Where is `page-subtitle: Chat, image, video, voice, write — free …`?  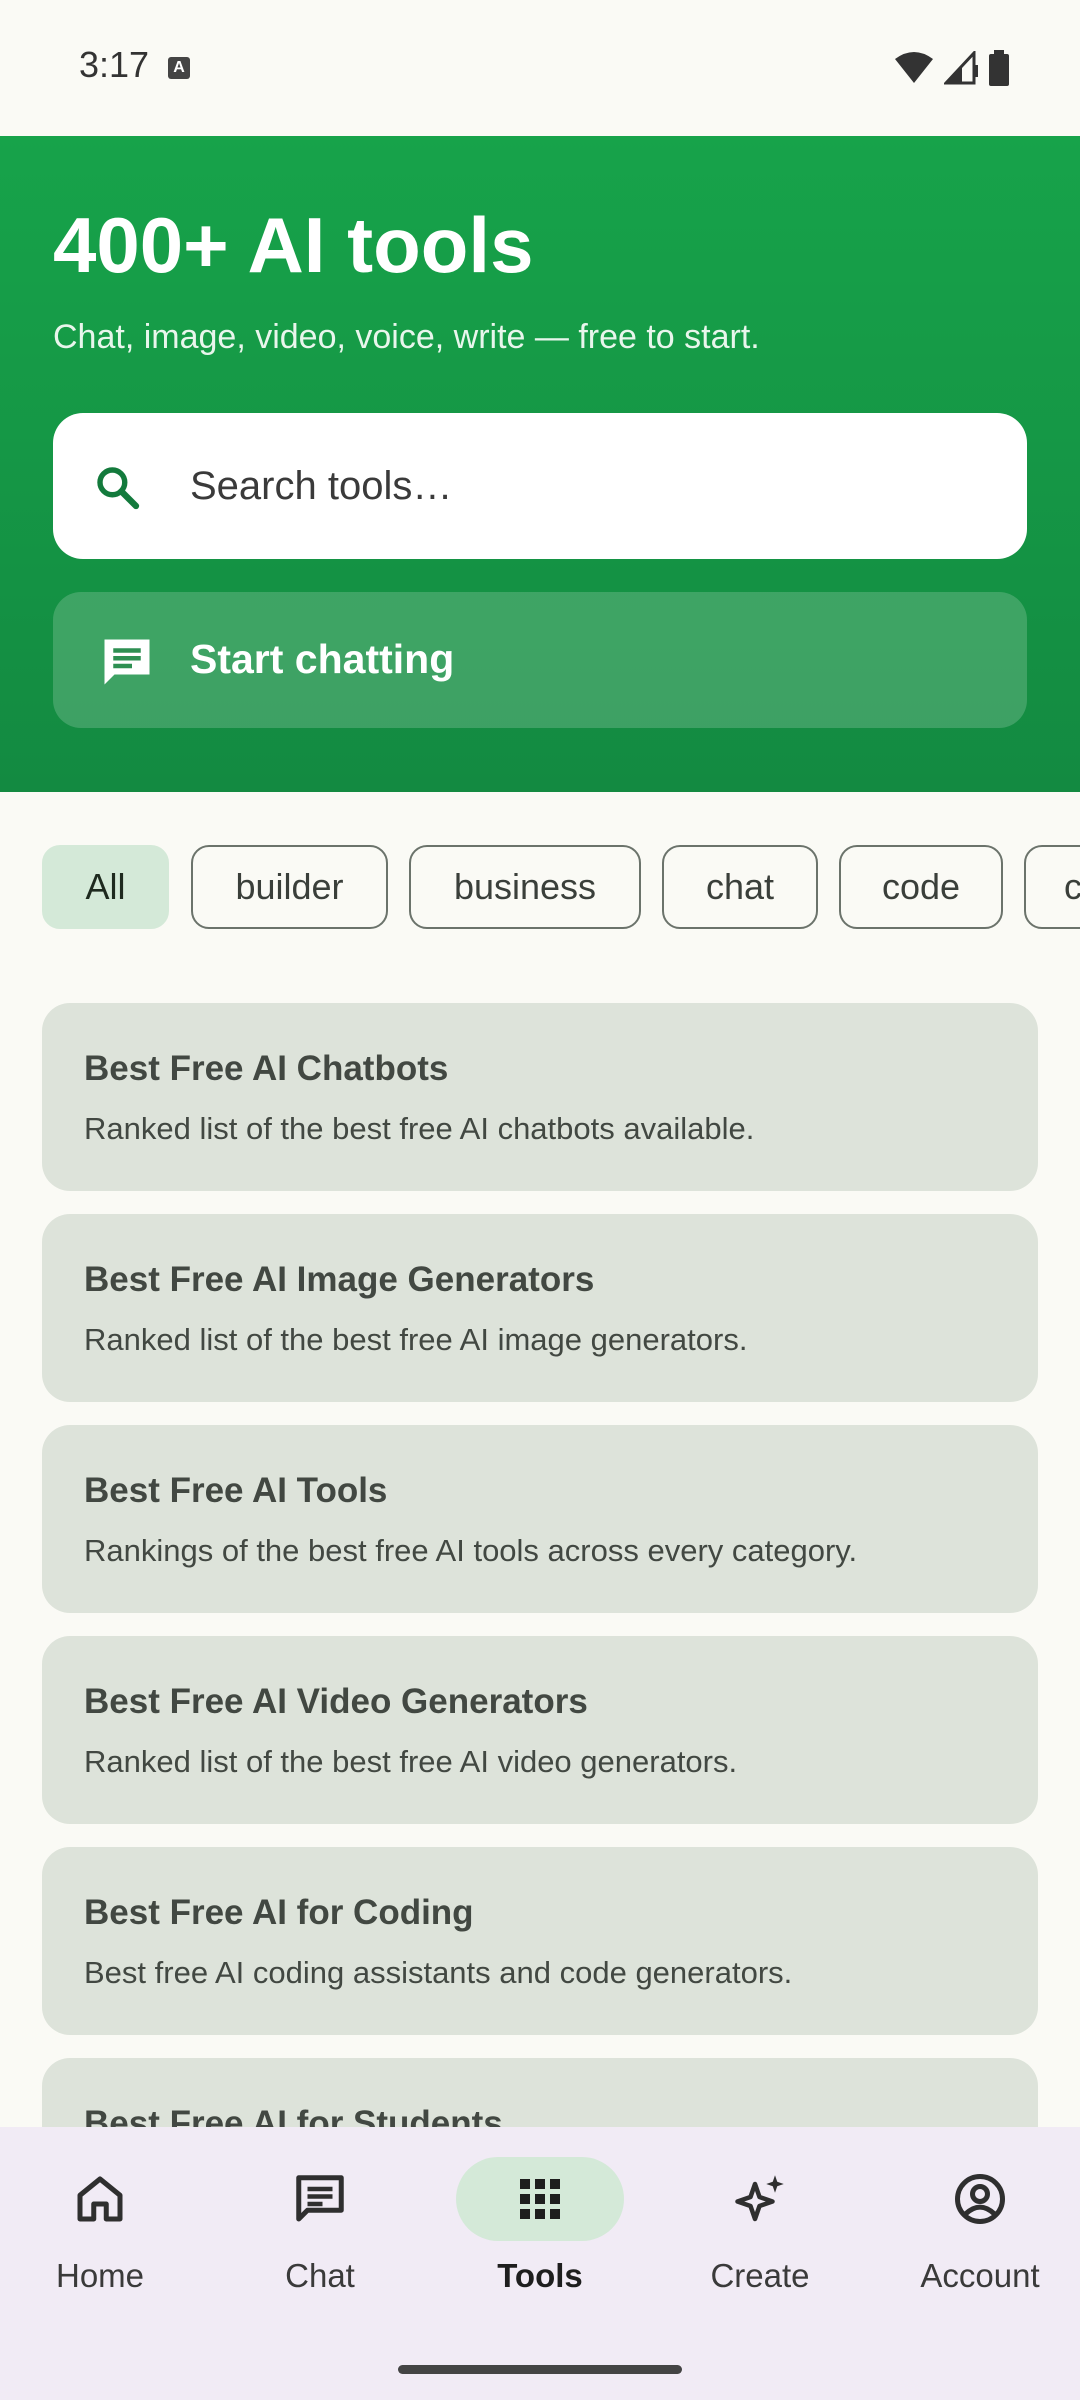
page-subtitle: Chat, image, video, voice, write — free … is located at coordinates (406, 337).